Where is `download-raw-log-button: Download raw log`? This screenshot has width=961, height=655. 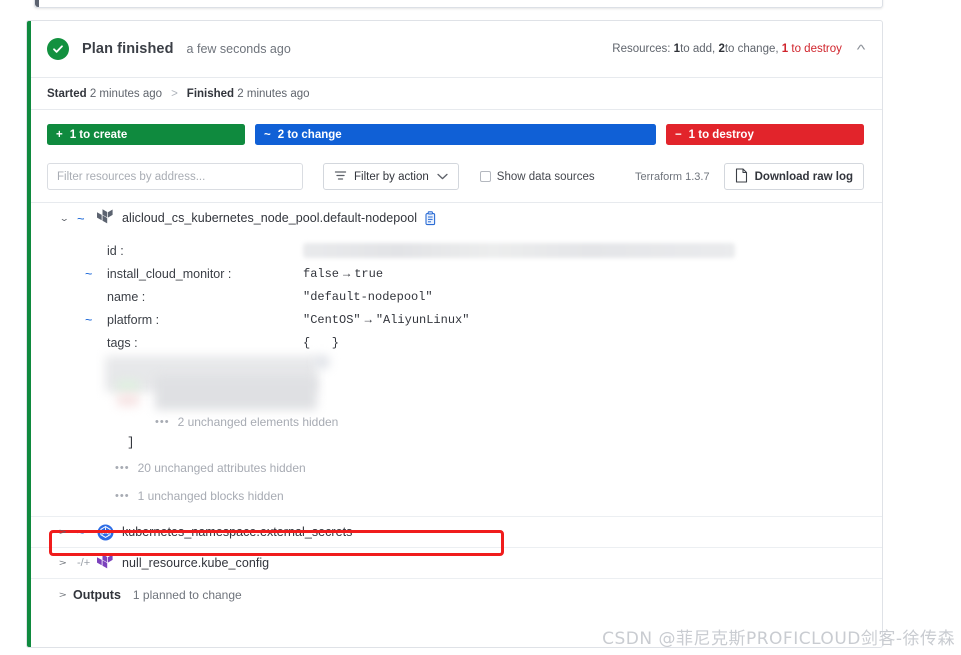
download-raw-log-button: Download raw log is located at coordinates (793, 176).